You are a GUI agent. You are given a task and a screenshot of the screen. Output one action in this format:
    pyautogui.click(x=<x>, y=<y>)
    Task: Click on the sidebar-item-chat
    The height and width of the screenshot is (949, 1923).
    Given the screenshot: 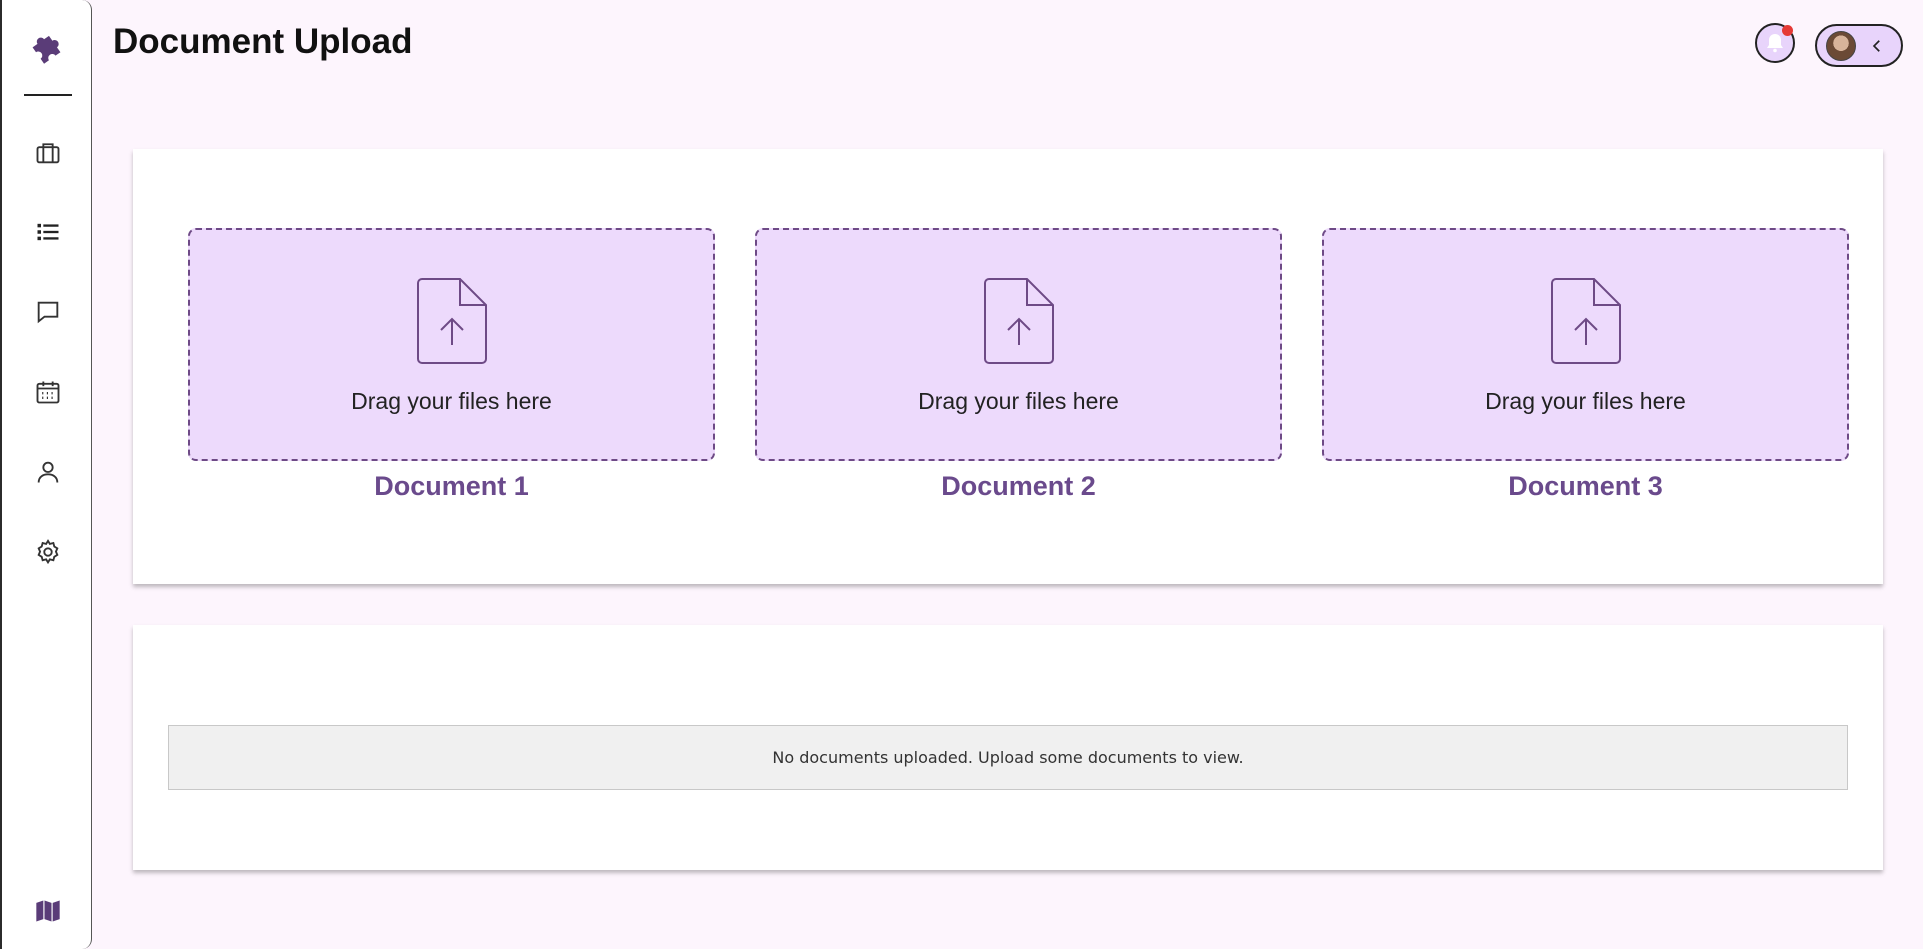 What is the action you would take?
    pyautogui.click(x=48, y=312)
    